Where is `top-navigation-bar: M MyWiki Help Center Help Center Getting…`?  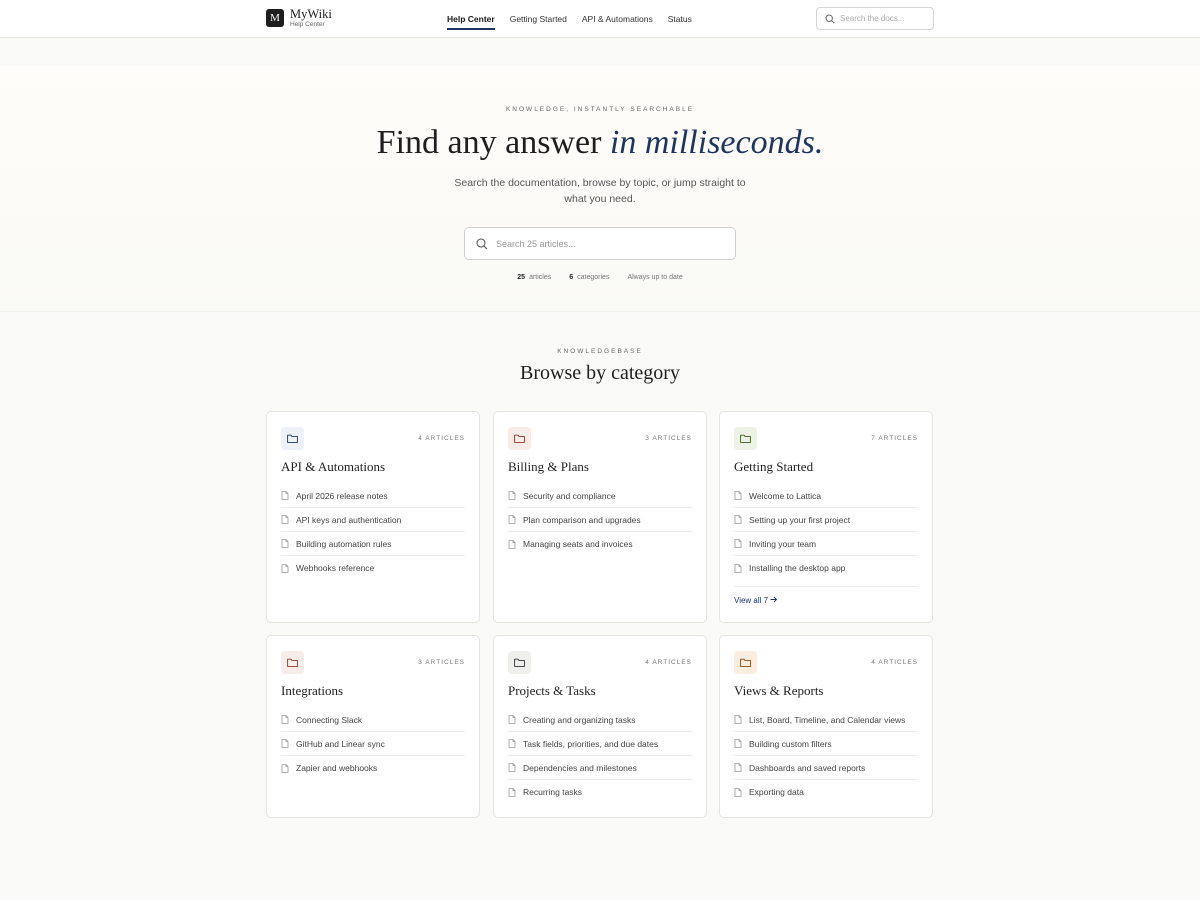 top-navigation-bar: M MyWiki Help Center Help Center Getting… is located at coordinates (600, 19).